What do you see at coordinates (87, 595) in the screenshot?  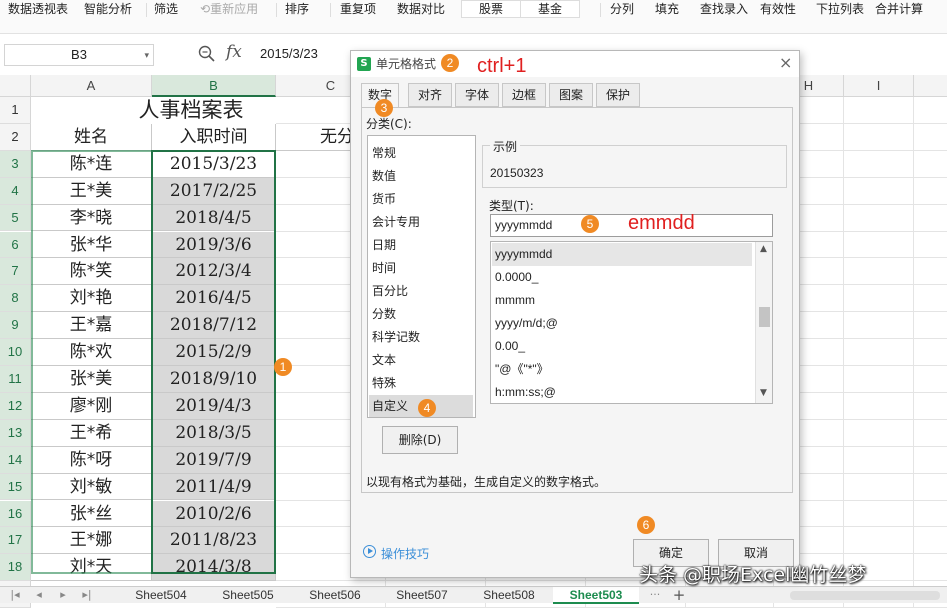 I see `last-sheet-icon: ▸|` at bounding box center [87, 595].